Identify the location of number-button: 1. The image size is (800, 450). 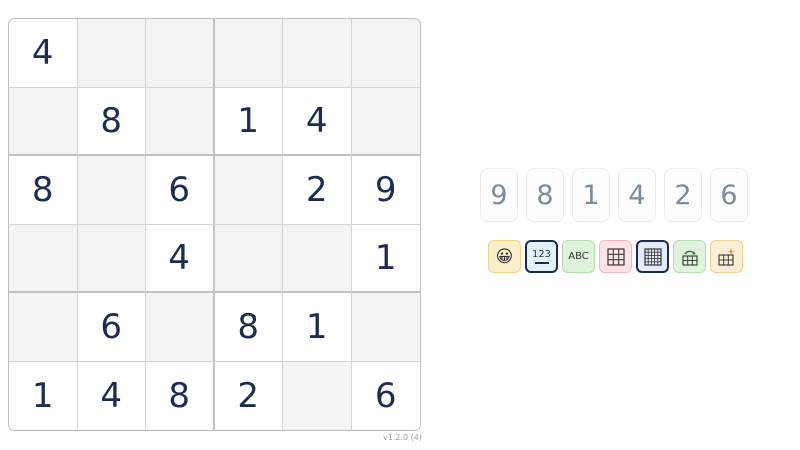
(591, 195).